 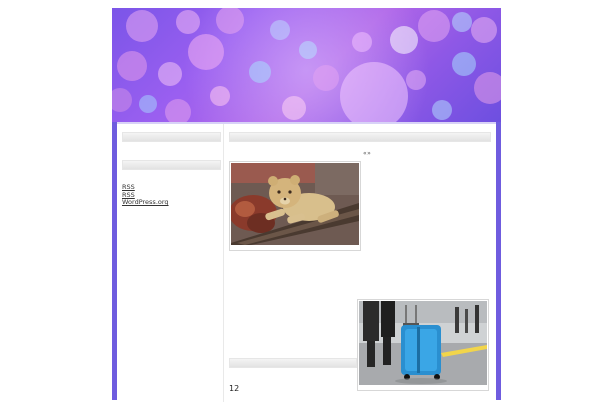 What do you see at coordinates (145, 203) in the screenshot?
I see `wordpress-org-link: WordPress.org` at bounding box center [145, 203].